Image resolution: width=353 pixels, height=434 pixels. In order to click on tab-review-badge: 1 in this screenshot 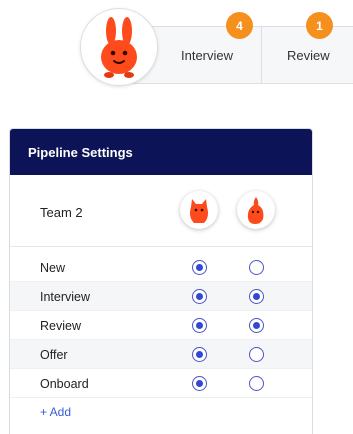, I will do `click(319, 25)`.